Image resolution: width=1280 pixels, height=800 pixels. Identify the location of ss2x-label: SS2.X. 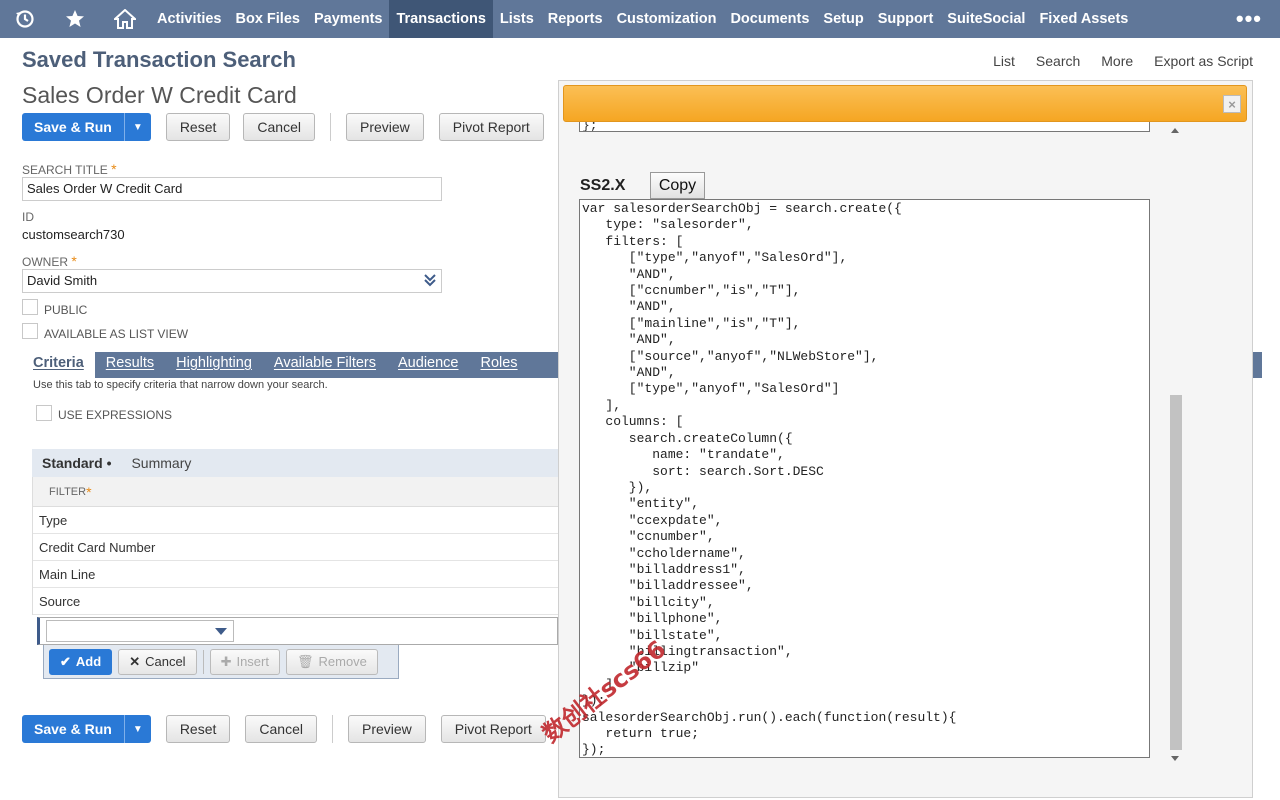
(603, 185).